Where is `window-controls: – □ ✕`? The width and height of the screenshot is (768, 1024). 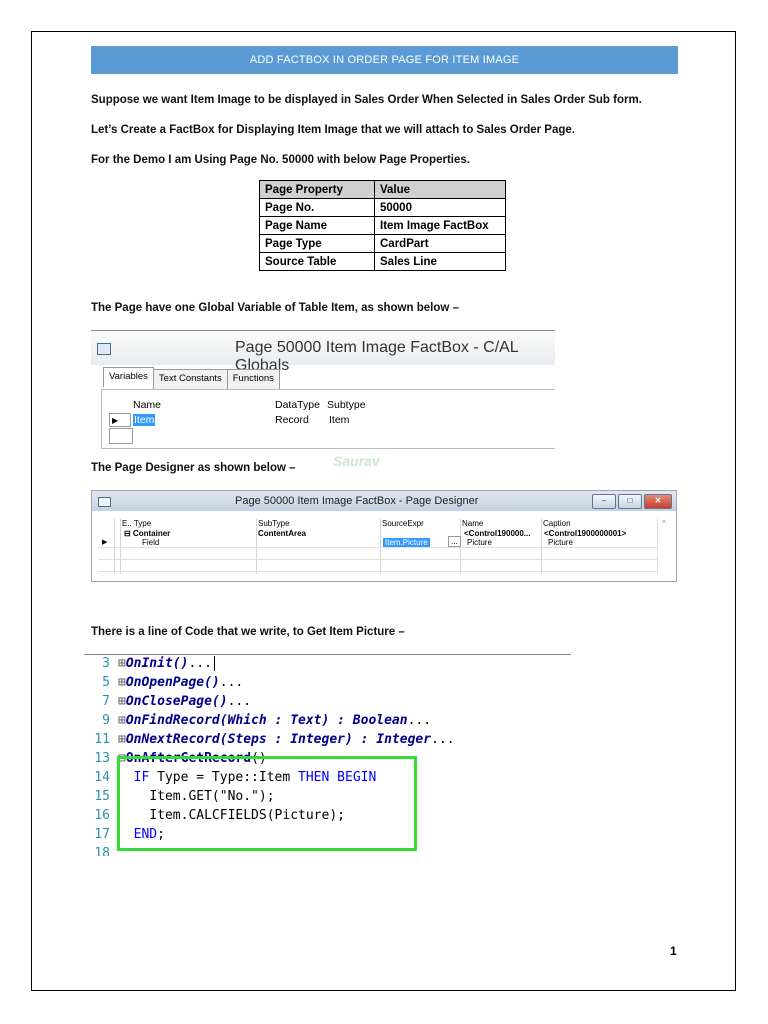 window-controls: – □ ✕ is located at coordinates (632, 501).